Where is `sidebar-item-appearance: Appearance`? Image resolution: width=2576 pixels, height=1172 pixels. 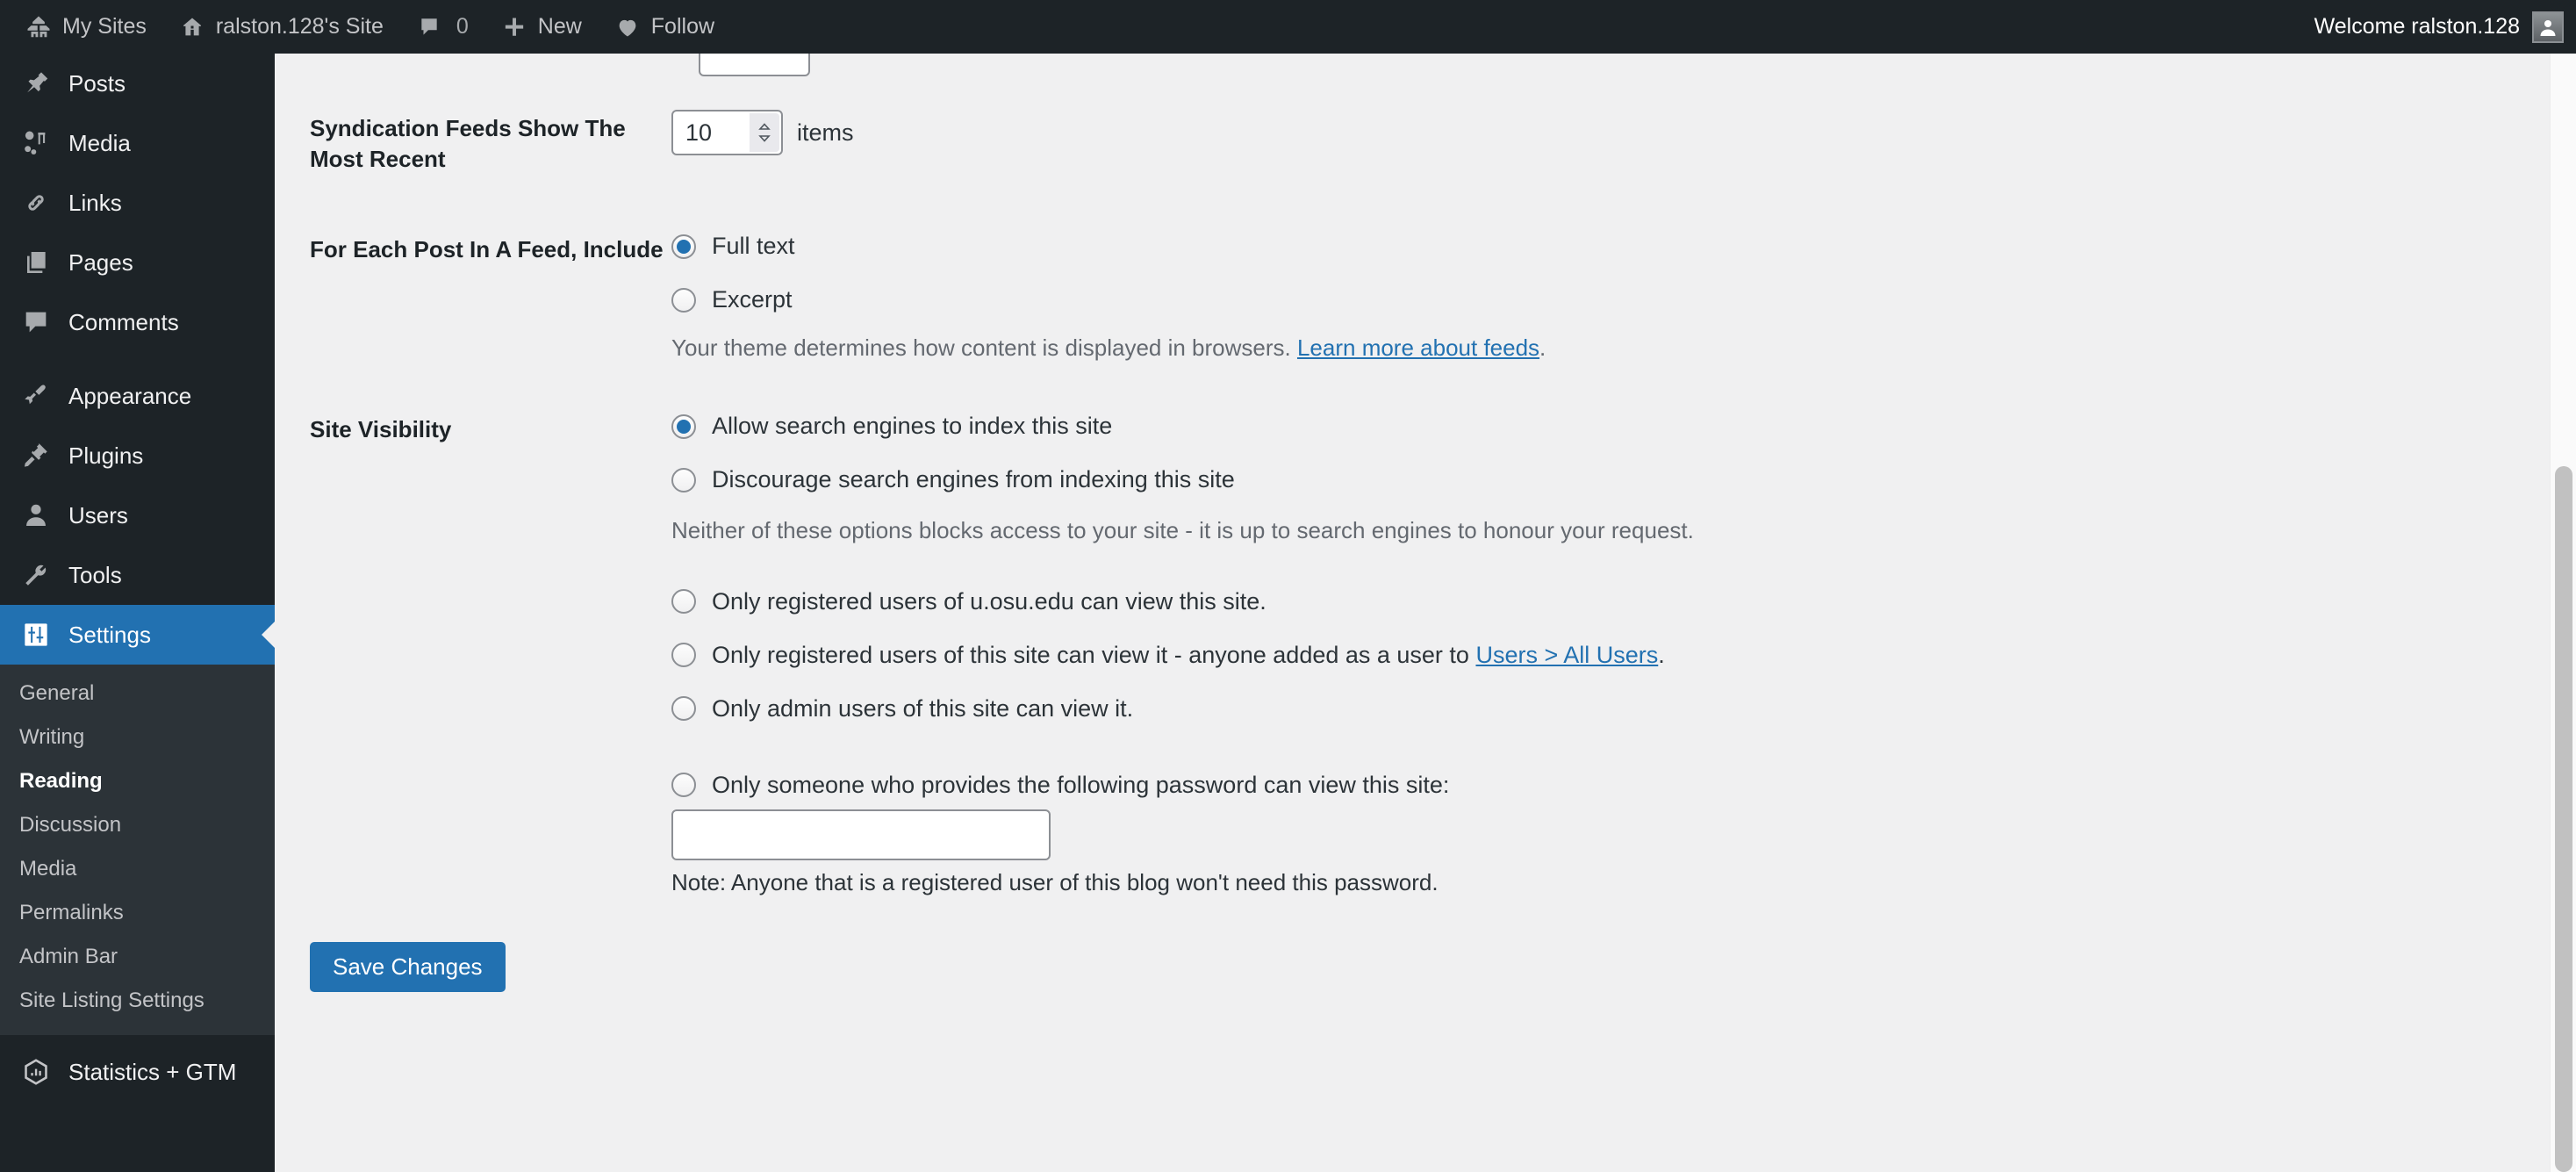 sidebar-item-appearance: Appearance is located at coordinates (137, 396).